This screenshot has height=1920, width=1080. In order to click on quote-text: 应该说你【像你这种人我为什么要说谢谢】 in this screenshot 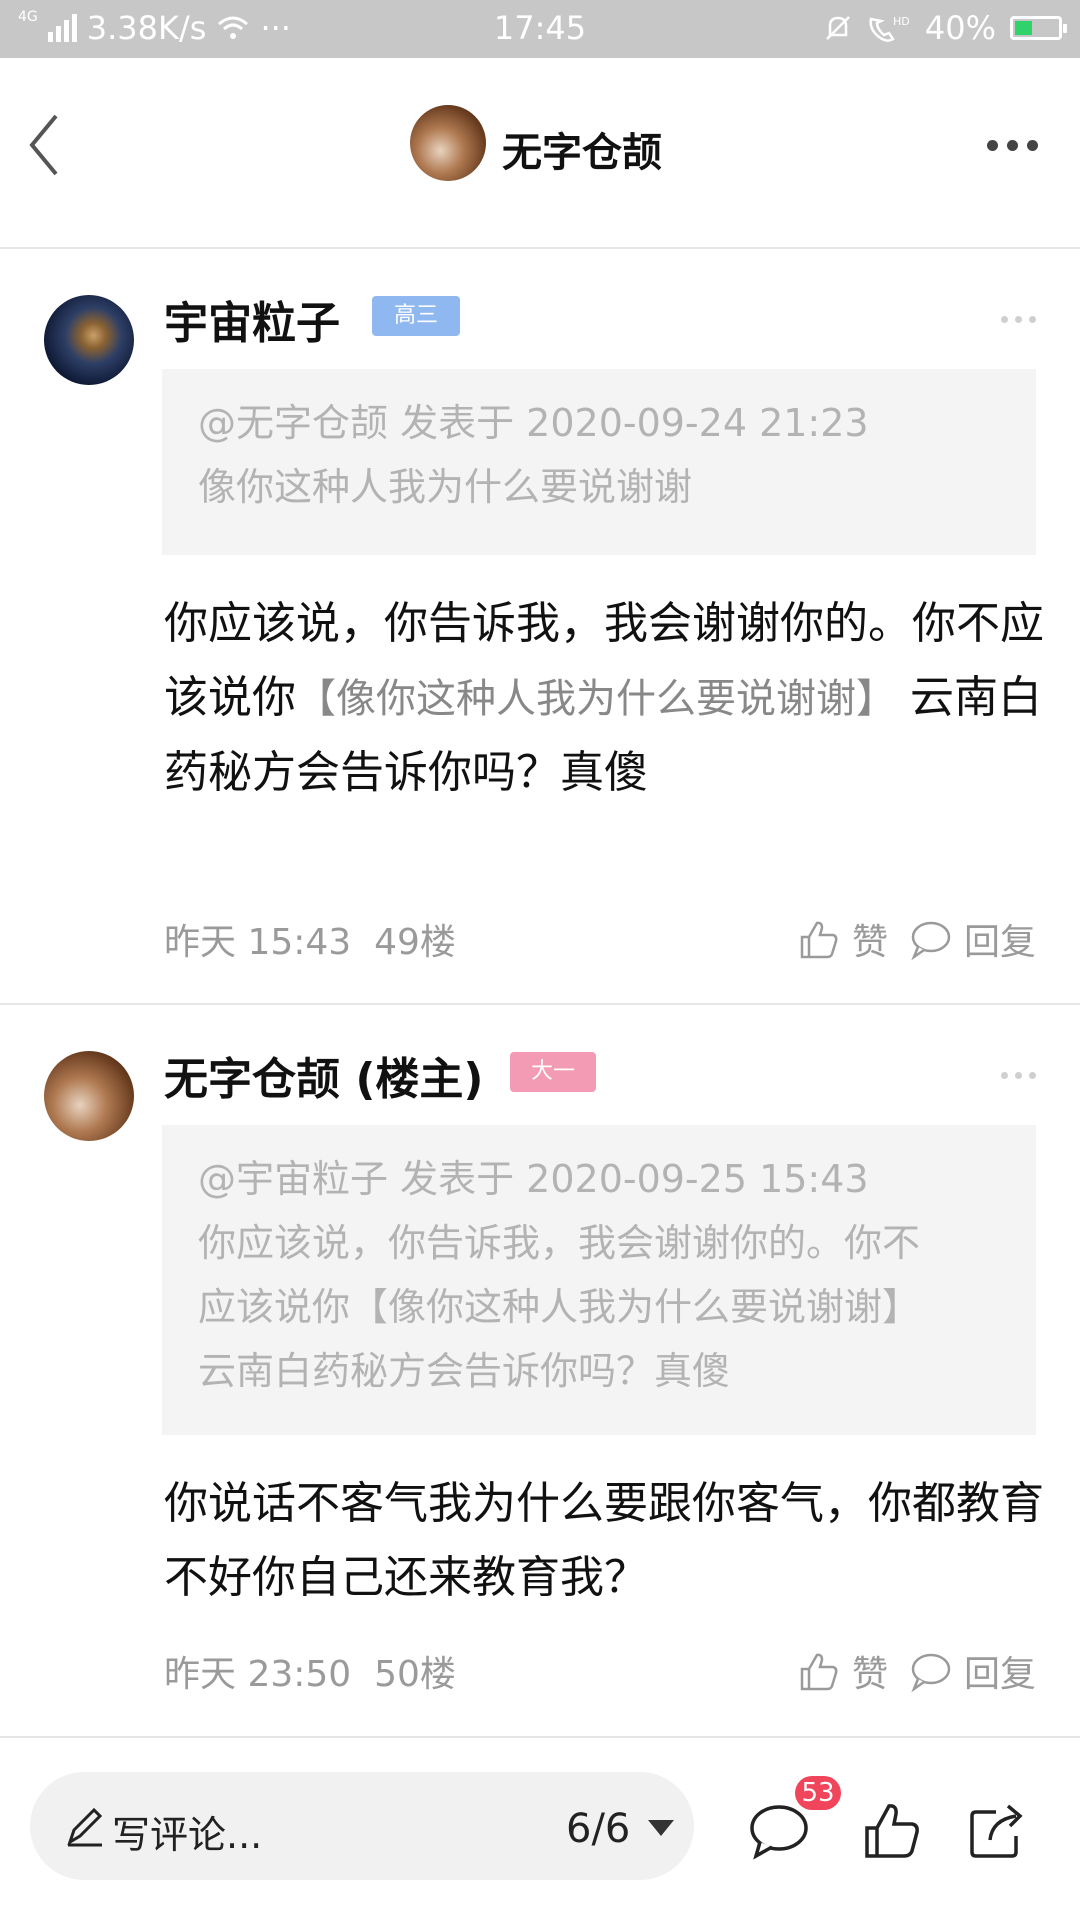, I will do `click(559, 1307)`.